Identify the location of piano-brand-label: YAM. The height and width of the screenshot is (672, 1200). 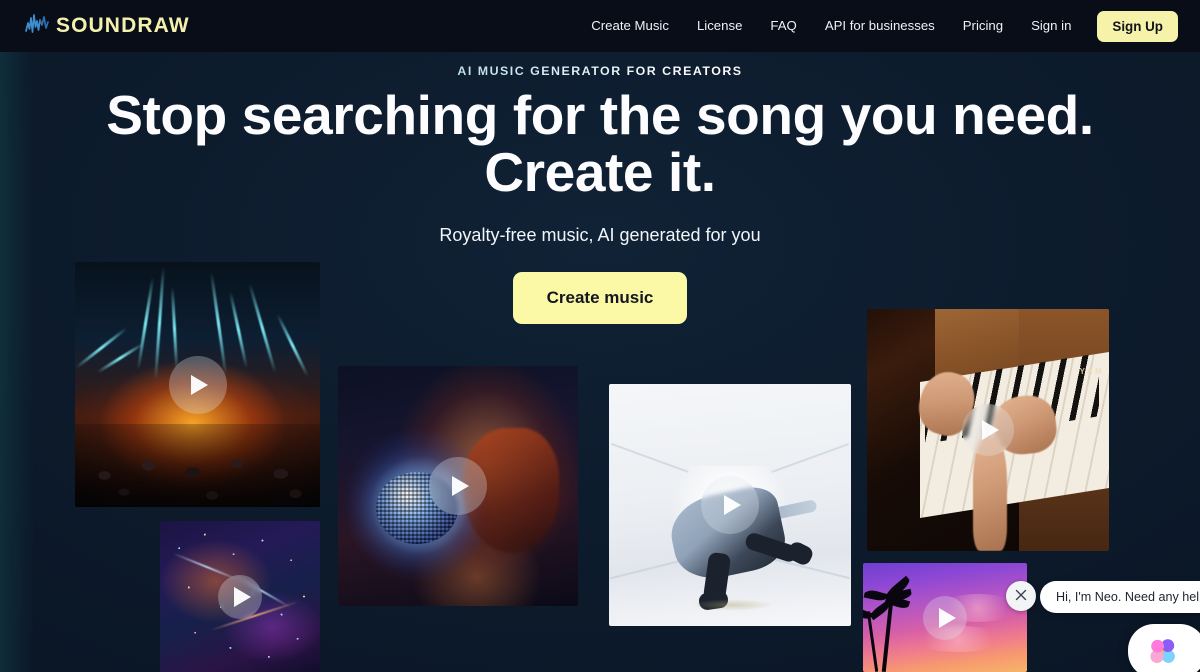
(1092, 372).